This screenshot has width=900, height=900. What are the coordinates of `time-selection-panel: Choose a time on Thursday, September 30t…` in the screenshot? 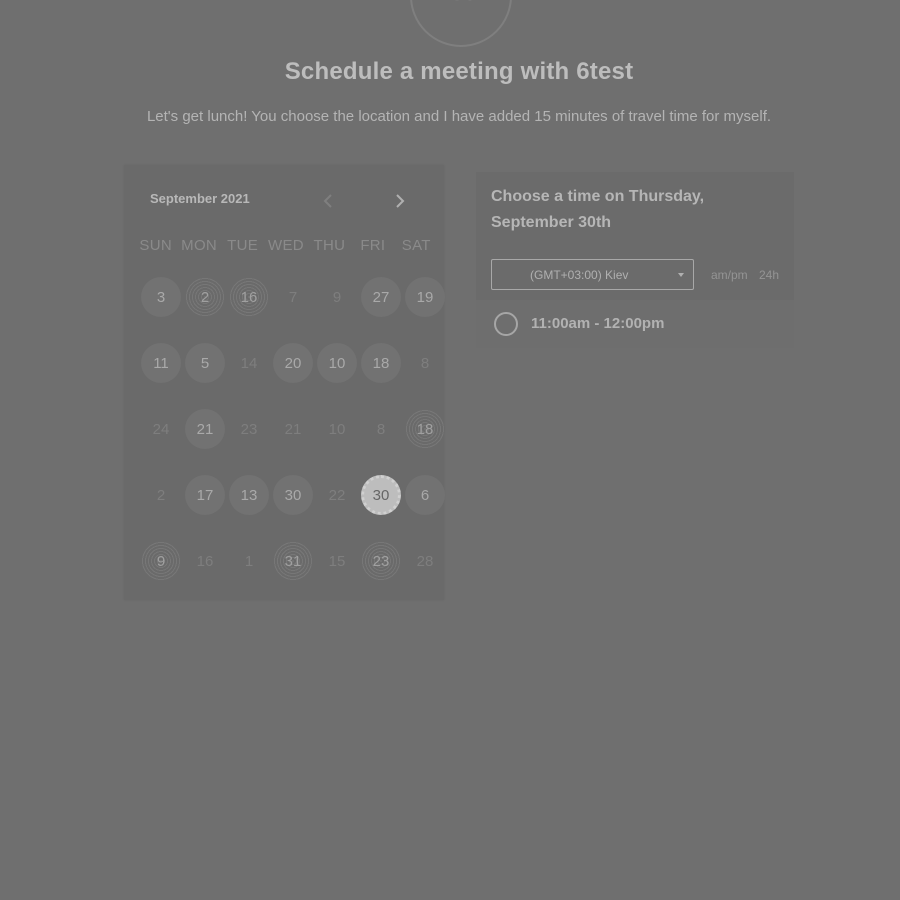 It's located at (635, 260).